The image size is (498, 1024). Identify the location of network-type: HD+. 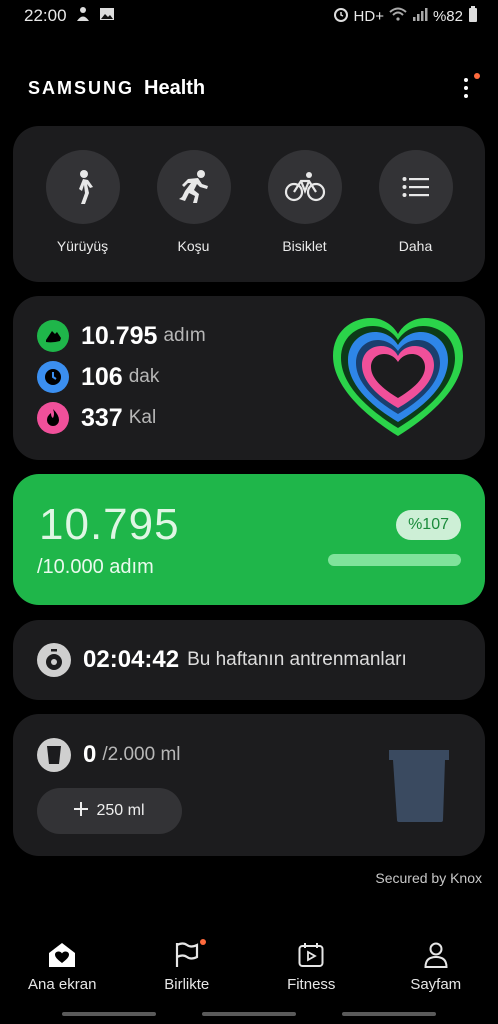
(368, 16).